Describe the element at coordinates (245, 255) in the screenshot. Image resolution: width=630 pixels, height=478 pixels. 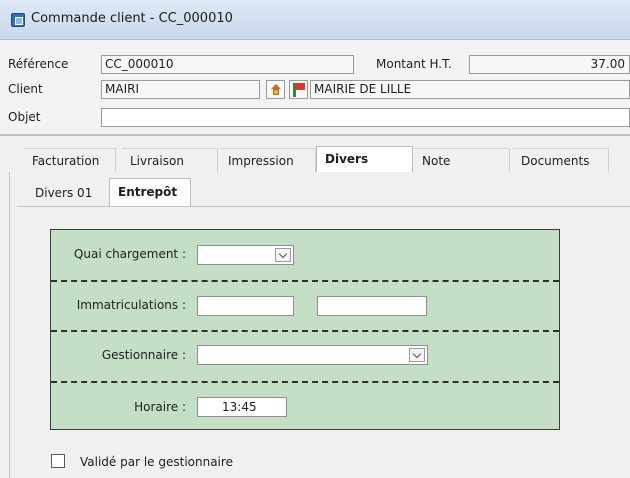
I see `quai-select` at that location.